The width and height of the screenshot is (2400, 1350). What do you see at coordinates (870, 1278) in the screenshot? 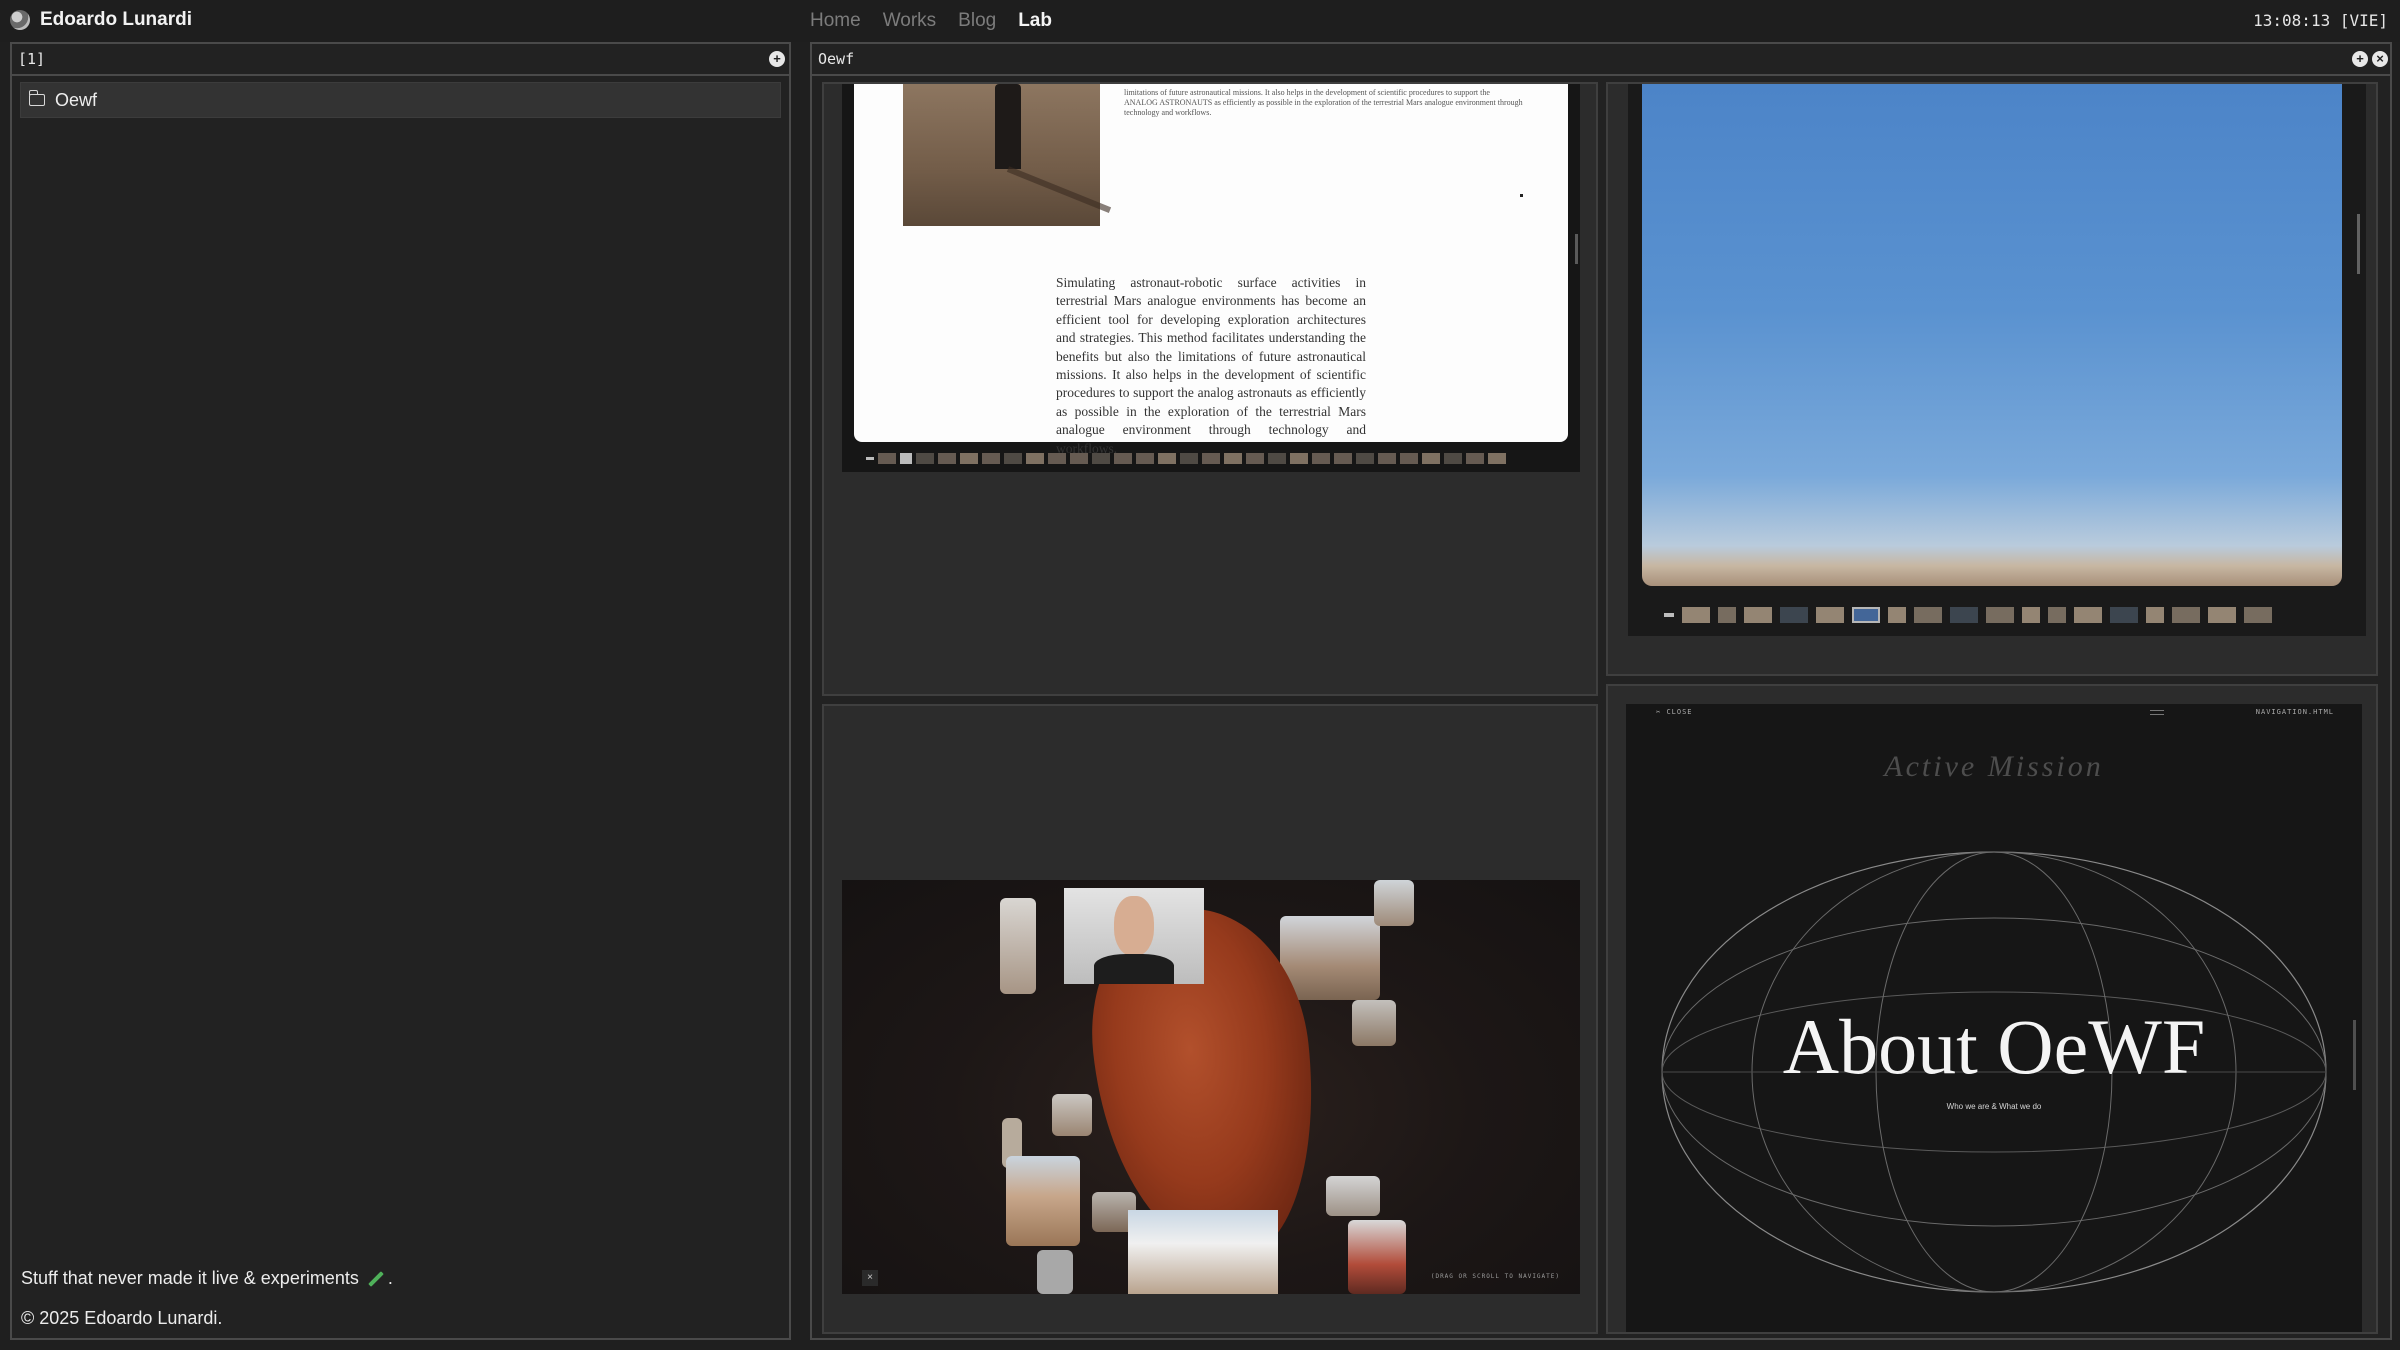
I see `close-button: ×` at bounding box center [870, 1278].